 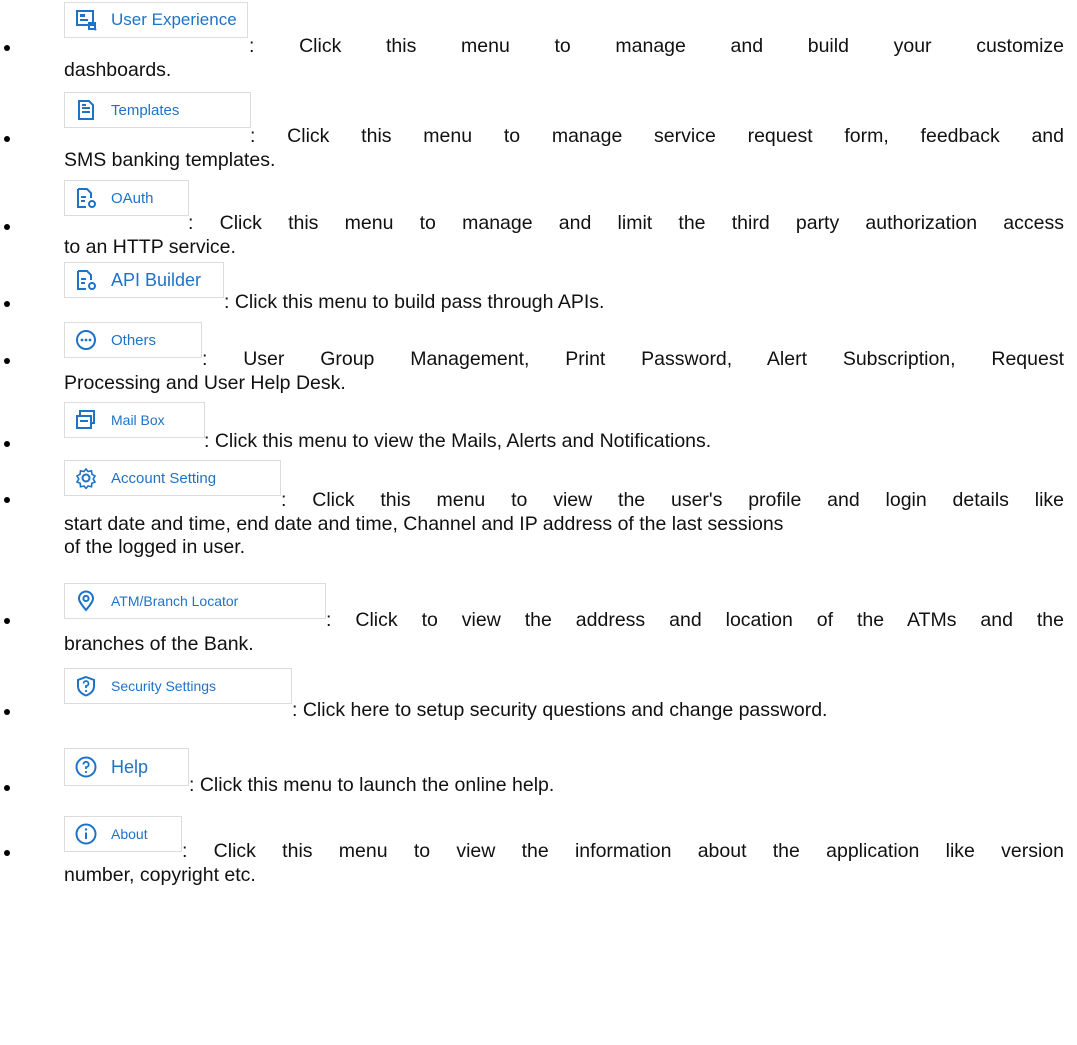 I want to click on oauth-menu-button: OAuth, so click(x=126, y=198).